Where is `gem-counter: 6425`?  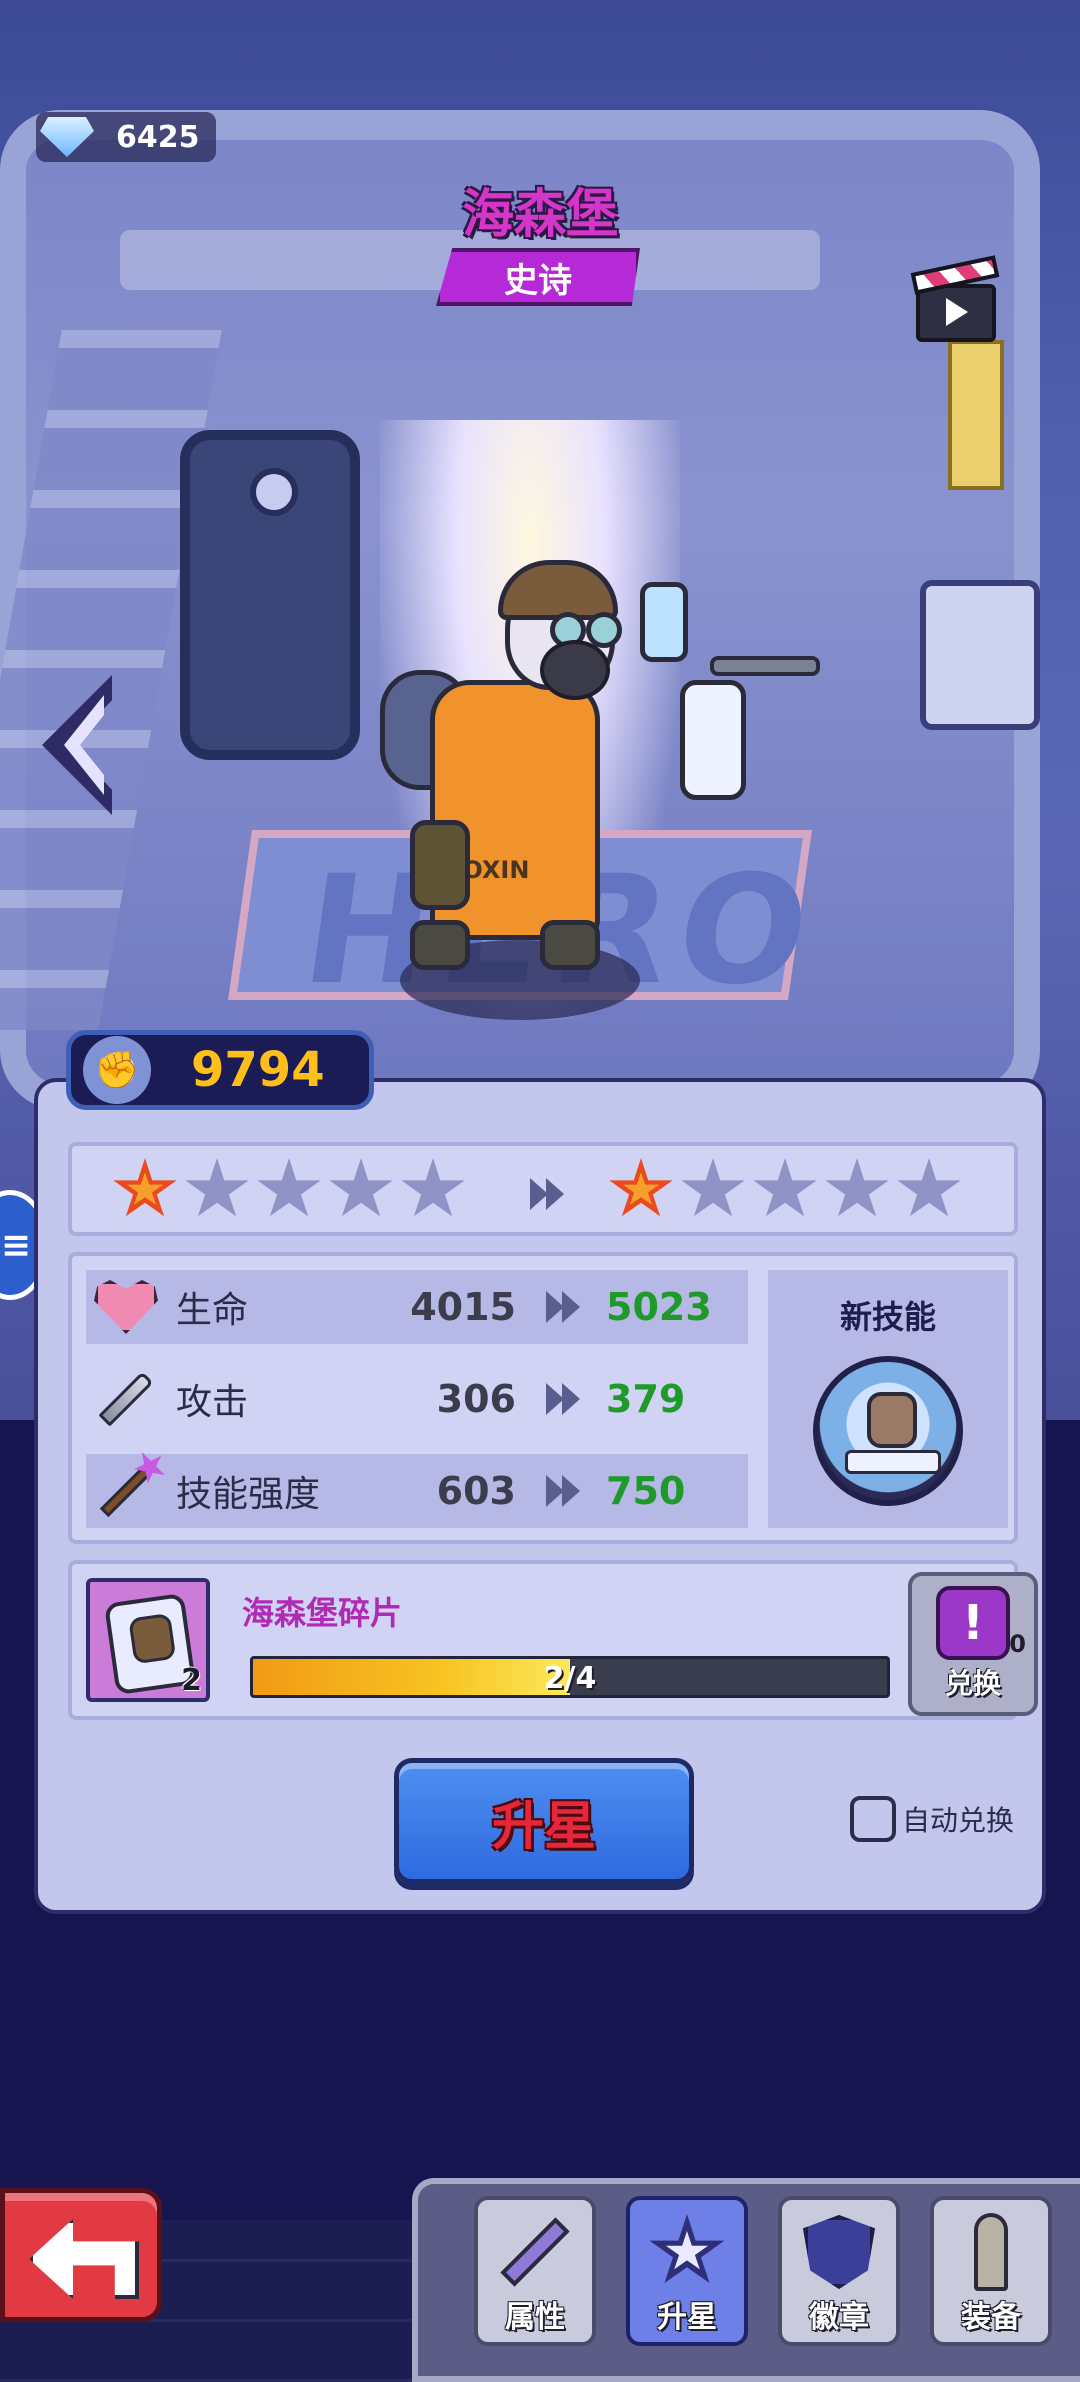 gem-counter: 6425 is located at coordinates (126, 137).